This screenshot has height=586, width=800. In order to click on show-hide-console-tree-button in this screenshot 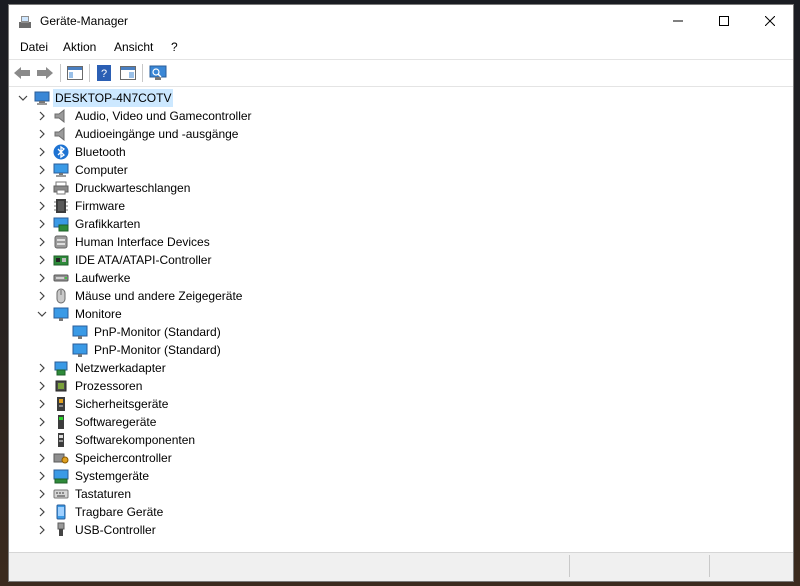, I will do `click(75, 73)`.